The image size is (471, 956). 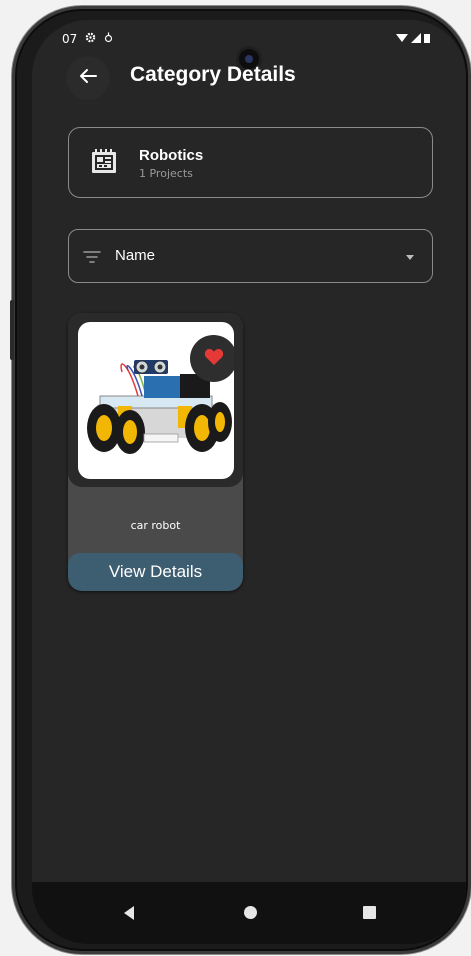 What do you see at coordinates (416, 39) in the screenshot?
I see `signal-icon` at bounding box center [416, 39].